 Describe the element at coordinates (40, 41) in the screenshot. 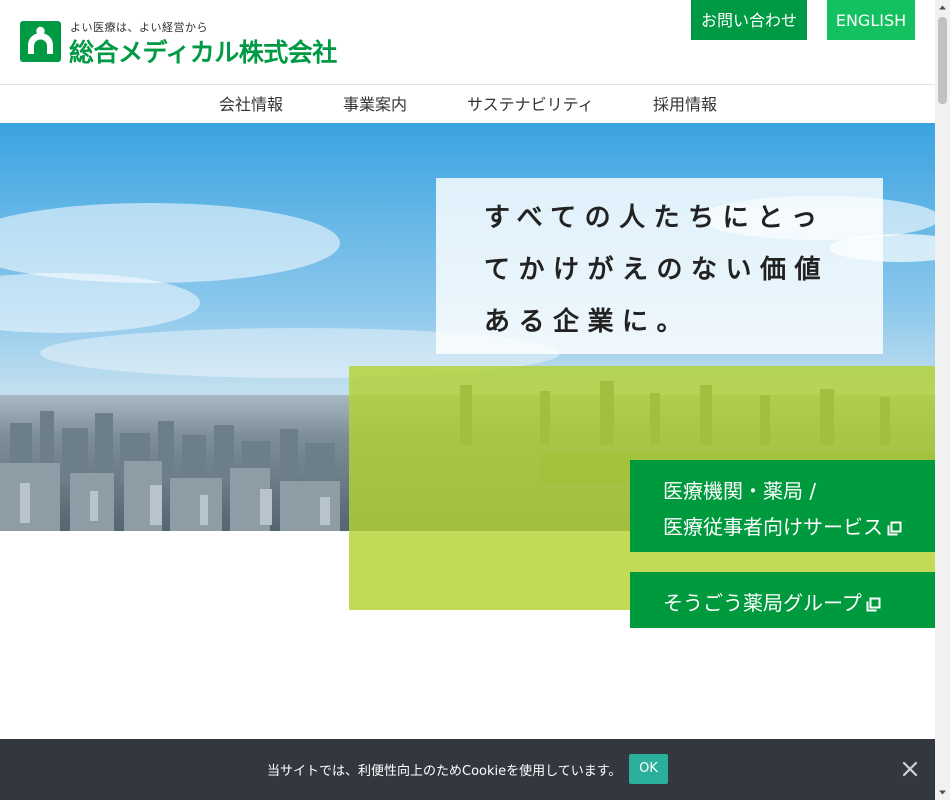

I see `logo-mark-icon` at that location.